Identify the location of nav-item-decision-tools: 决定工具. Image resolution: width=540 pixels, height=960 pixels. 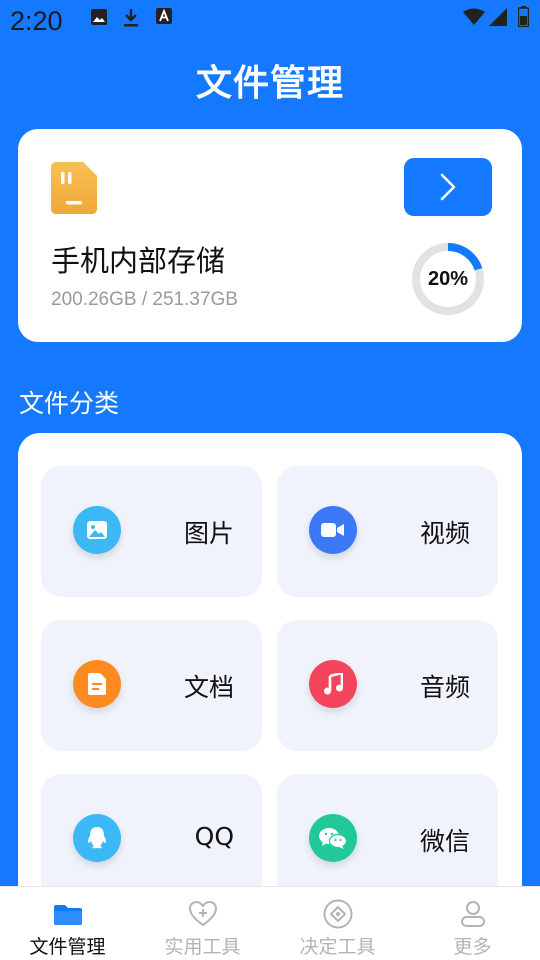
(337, 923).